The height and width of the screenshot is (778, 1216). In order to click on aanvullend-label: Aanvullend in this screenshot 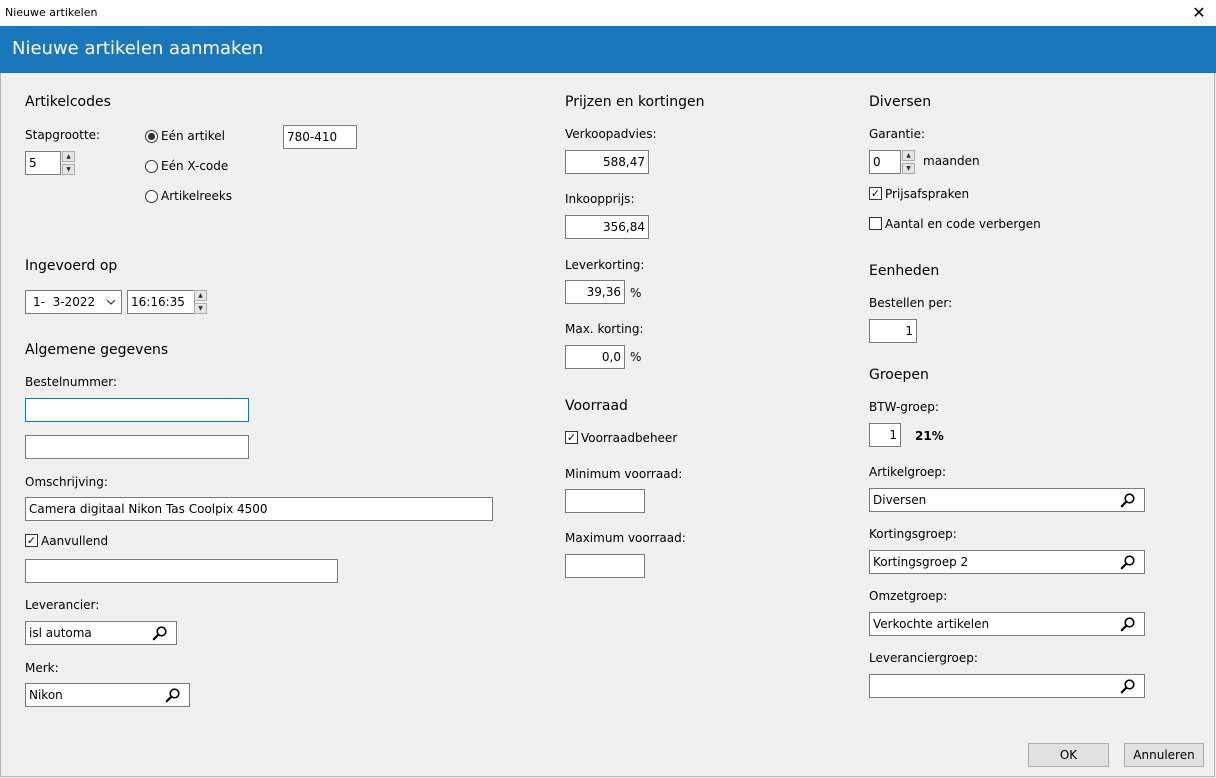, I will do `click(74, 541)`.